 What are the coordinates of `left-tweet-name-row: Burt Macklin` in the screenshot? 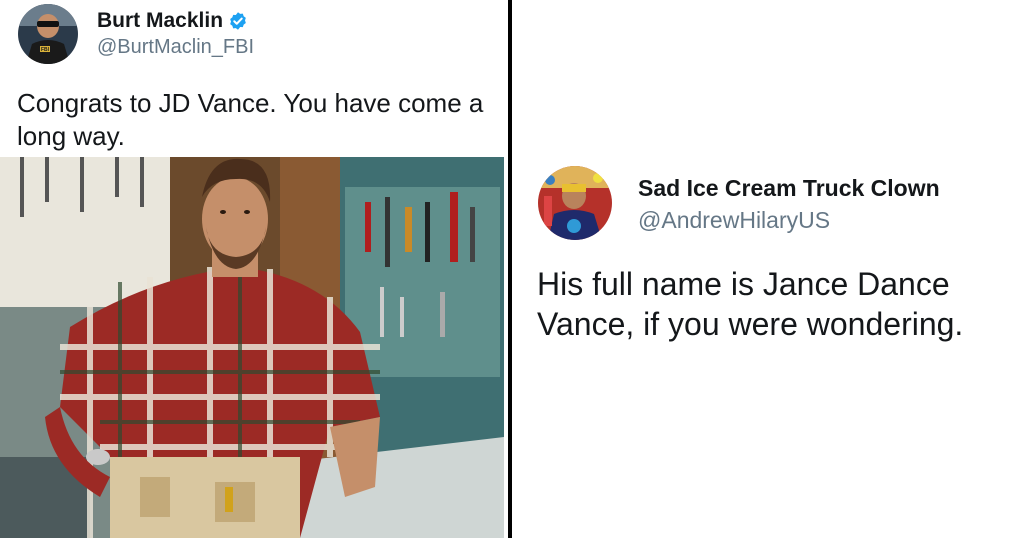 It's located at (172, 21).